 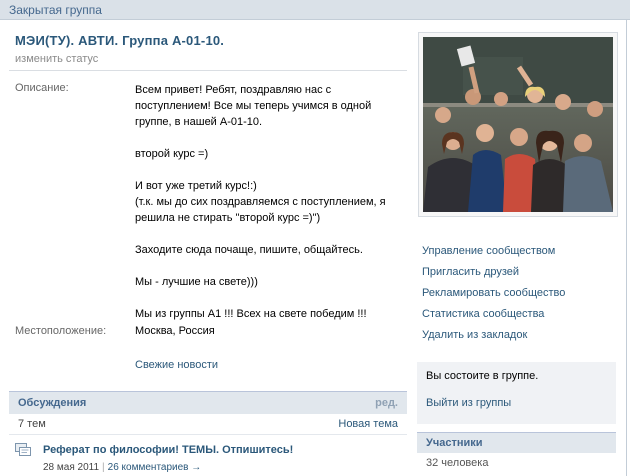 What do you see at coordinates (168, 450) in the screenshot?
I see `topic-title: Реферат по философии! ТЕМЫ. Отпишитесь!` at bounding box center [168, 450].